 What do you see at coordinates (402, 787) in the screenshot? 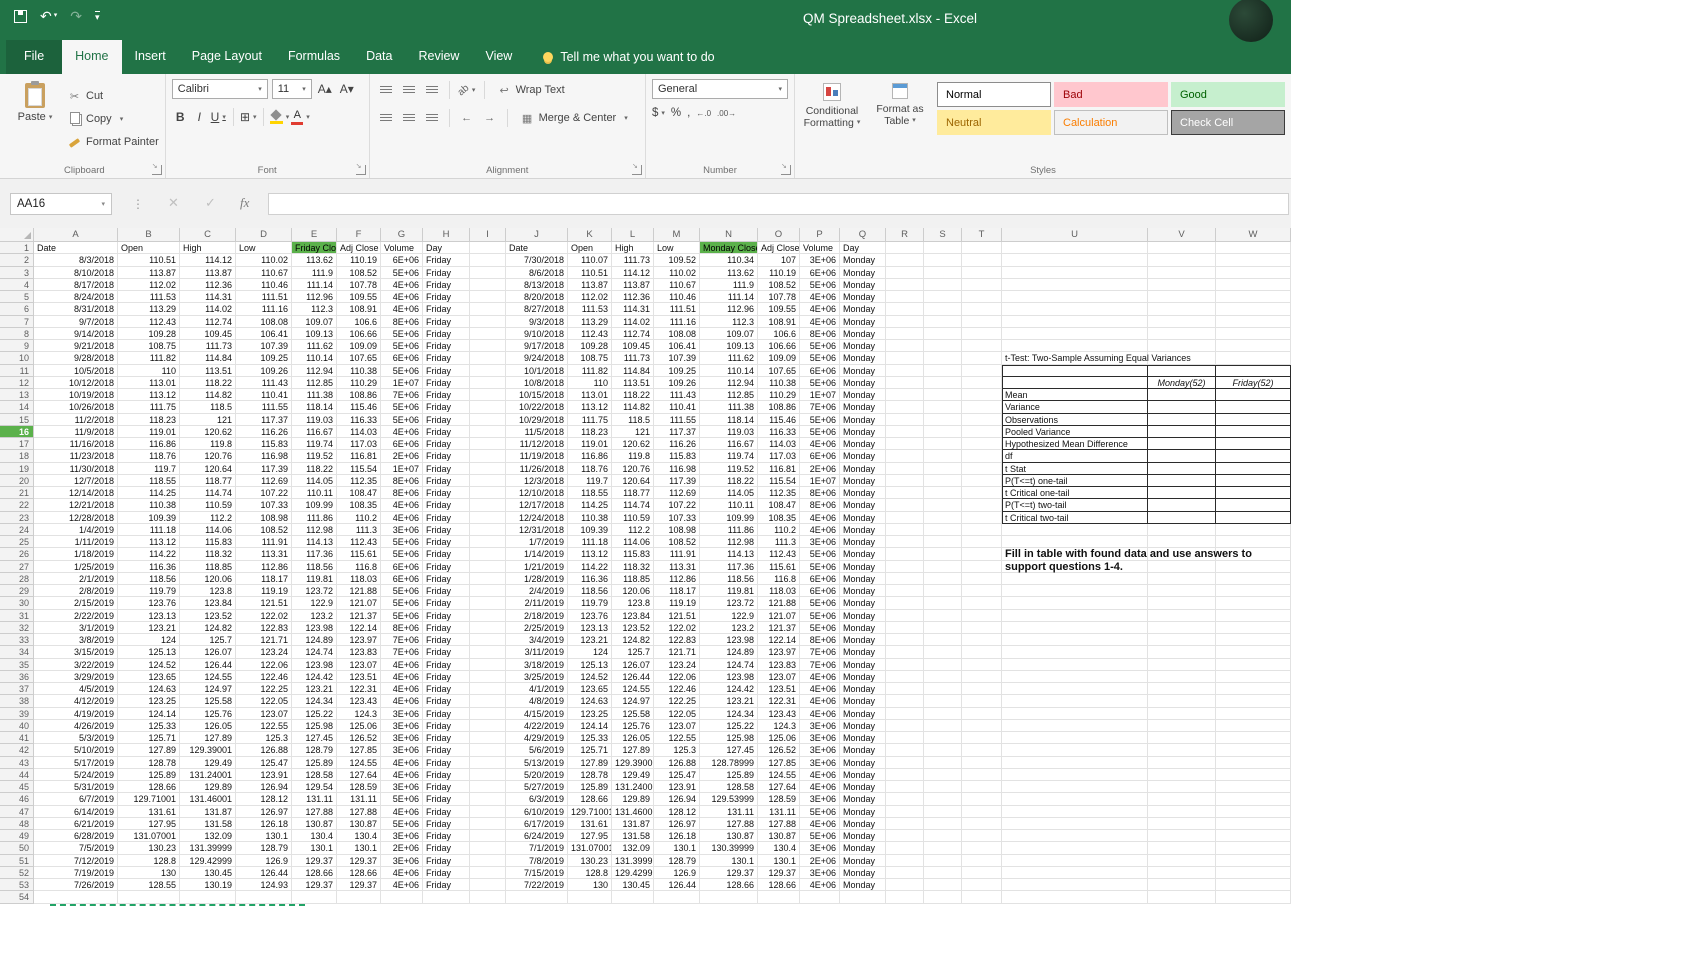
I see `cell-G45: 3E+06` at bounding box center [402, 787].